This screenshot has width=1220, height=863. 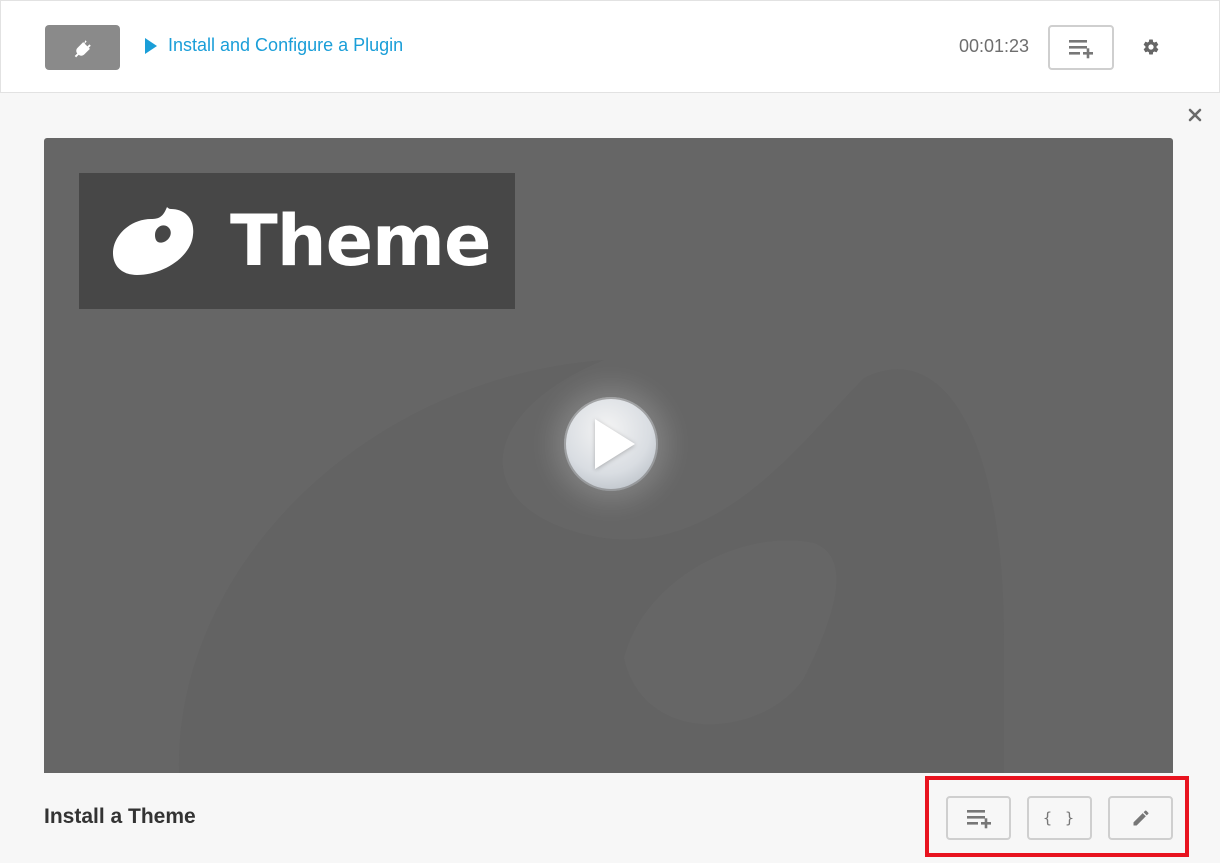 I want to click on badge-title: Theme, so click(x=360, y=241).